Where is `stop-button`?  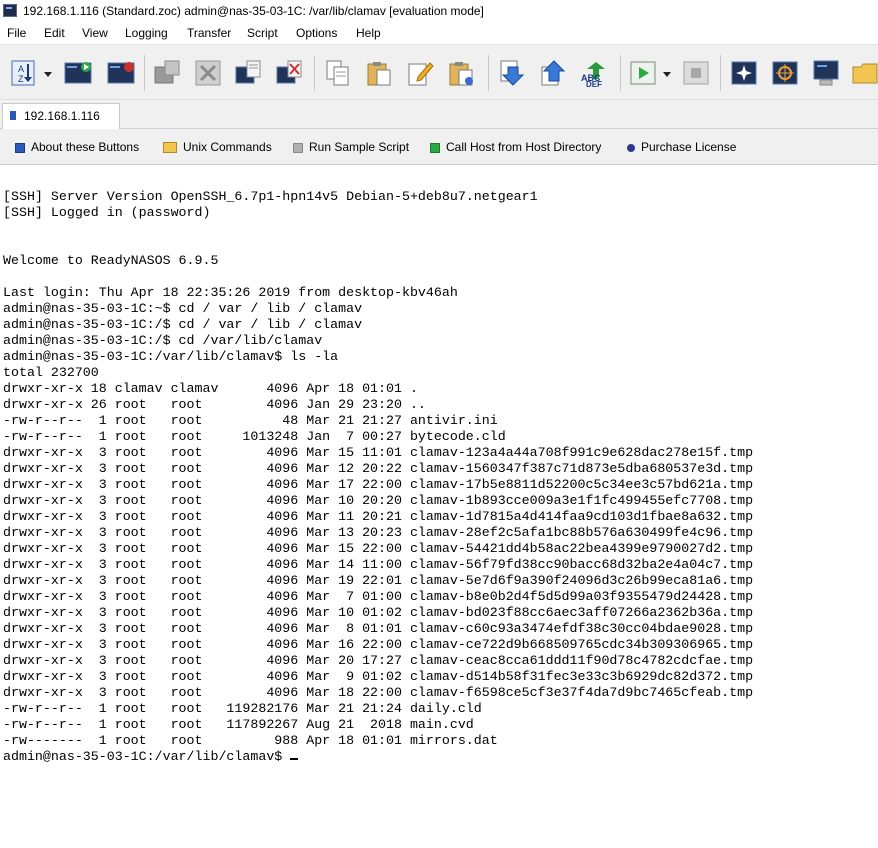
stop-button is located at coordinates (696, 73).